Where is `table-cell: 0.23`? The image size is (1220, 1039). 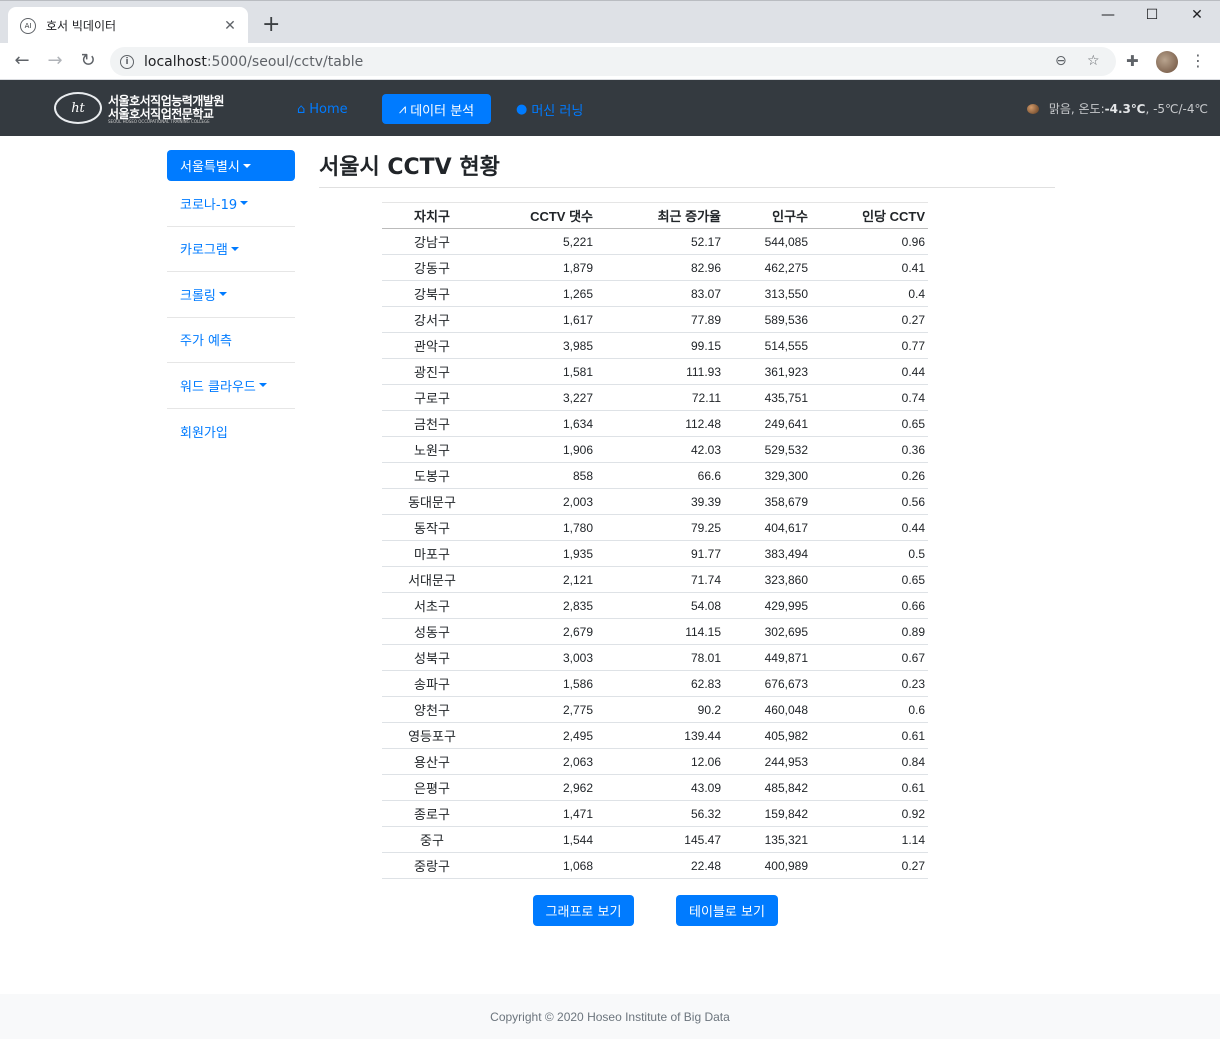
table-cell: 0.23 is located at coordinates (869, 683).